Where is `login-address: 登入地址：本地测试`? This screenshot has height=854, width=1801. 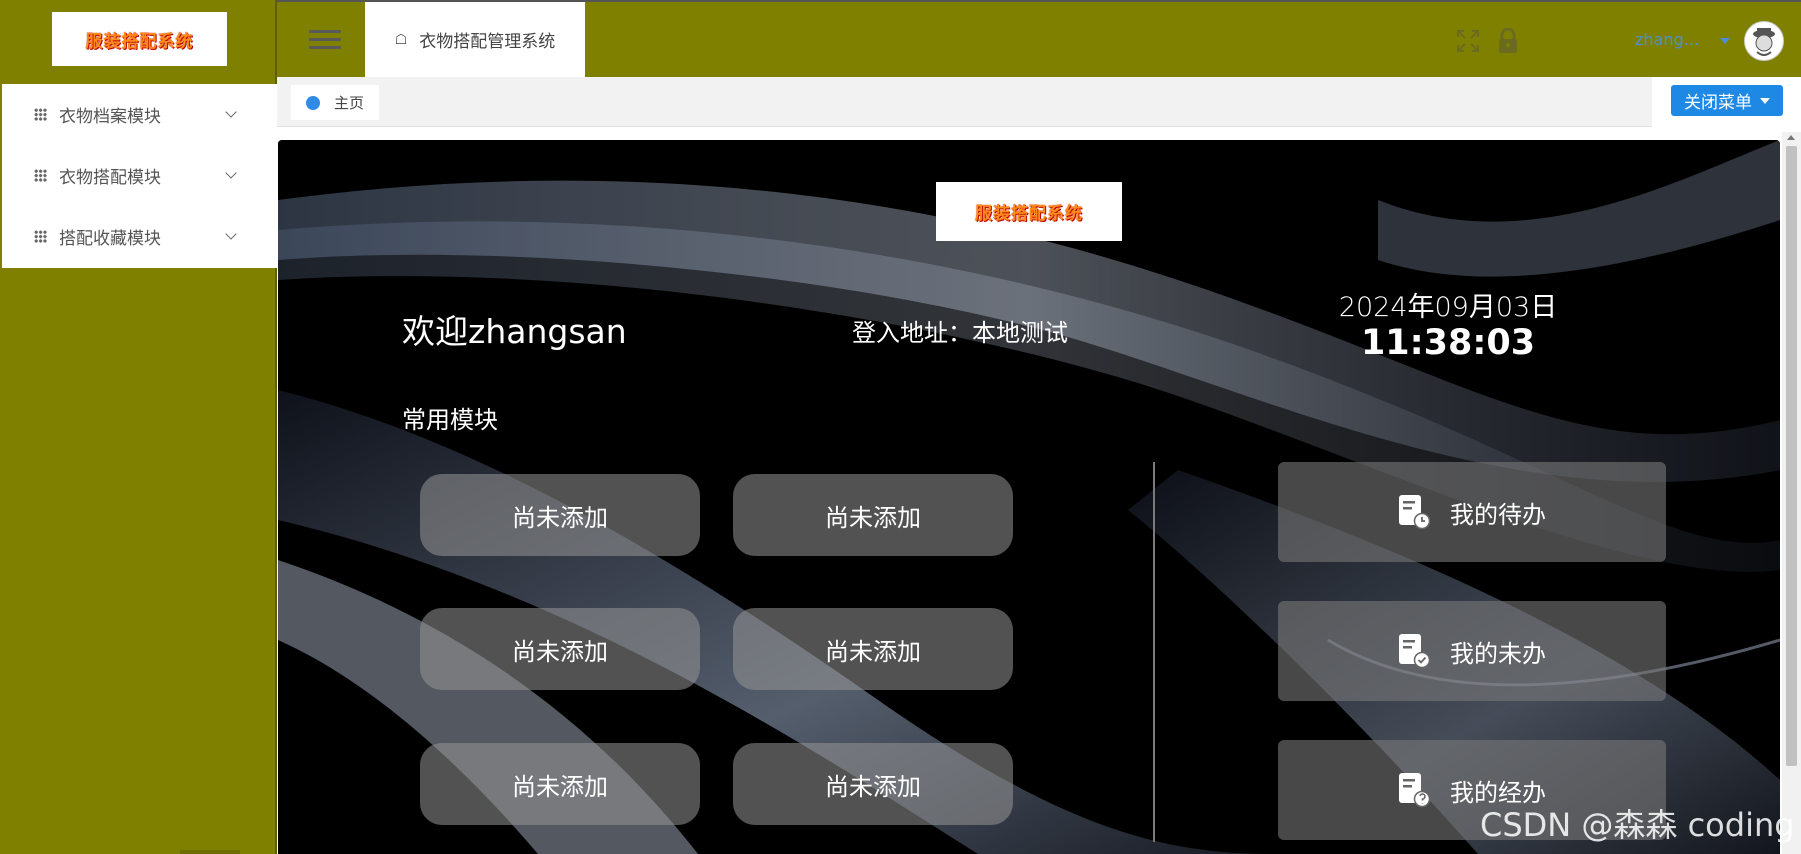 login-address: 登入地址：本地测试 is located at coordinates (960, 333).